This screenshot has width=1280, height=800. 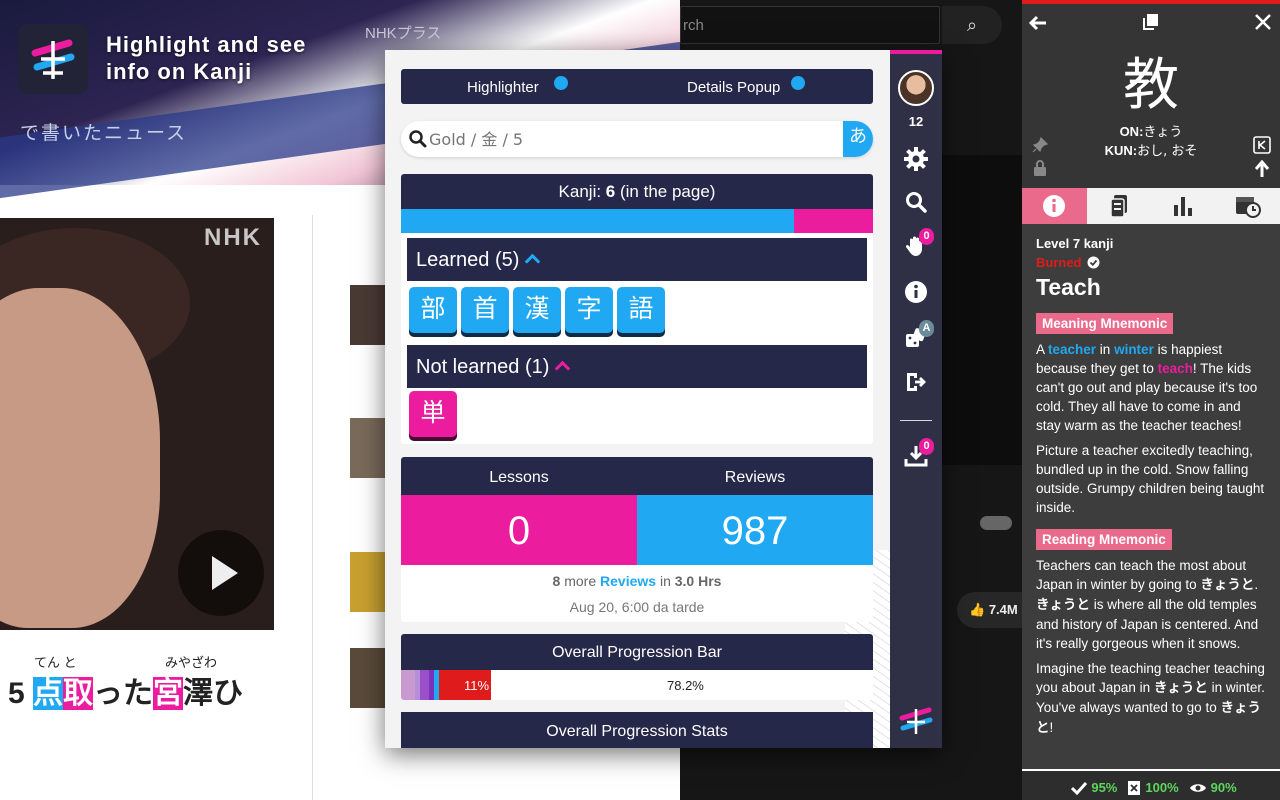 What do you see at coordinates (755, 530) in the screenshot?
I see `reviews-count: 987` at bounding box center [755, 530].